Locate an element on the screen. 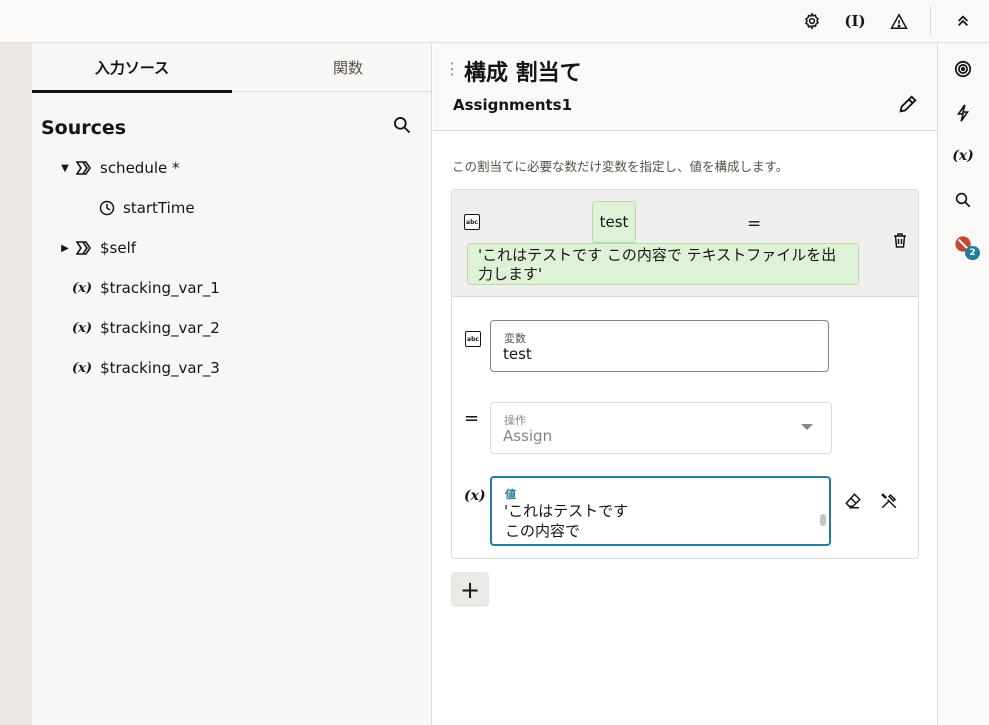 The width and height of the screenshot is (989, 725). tree-item-label: $tracking_var_3 is located at coordinates (160, 368).